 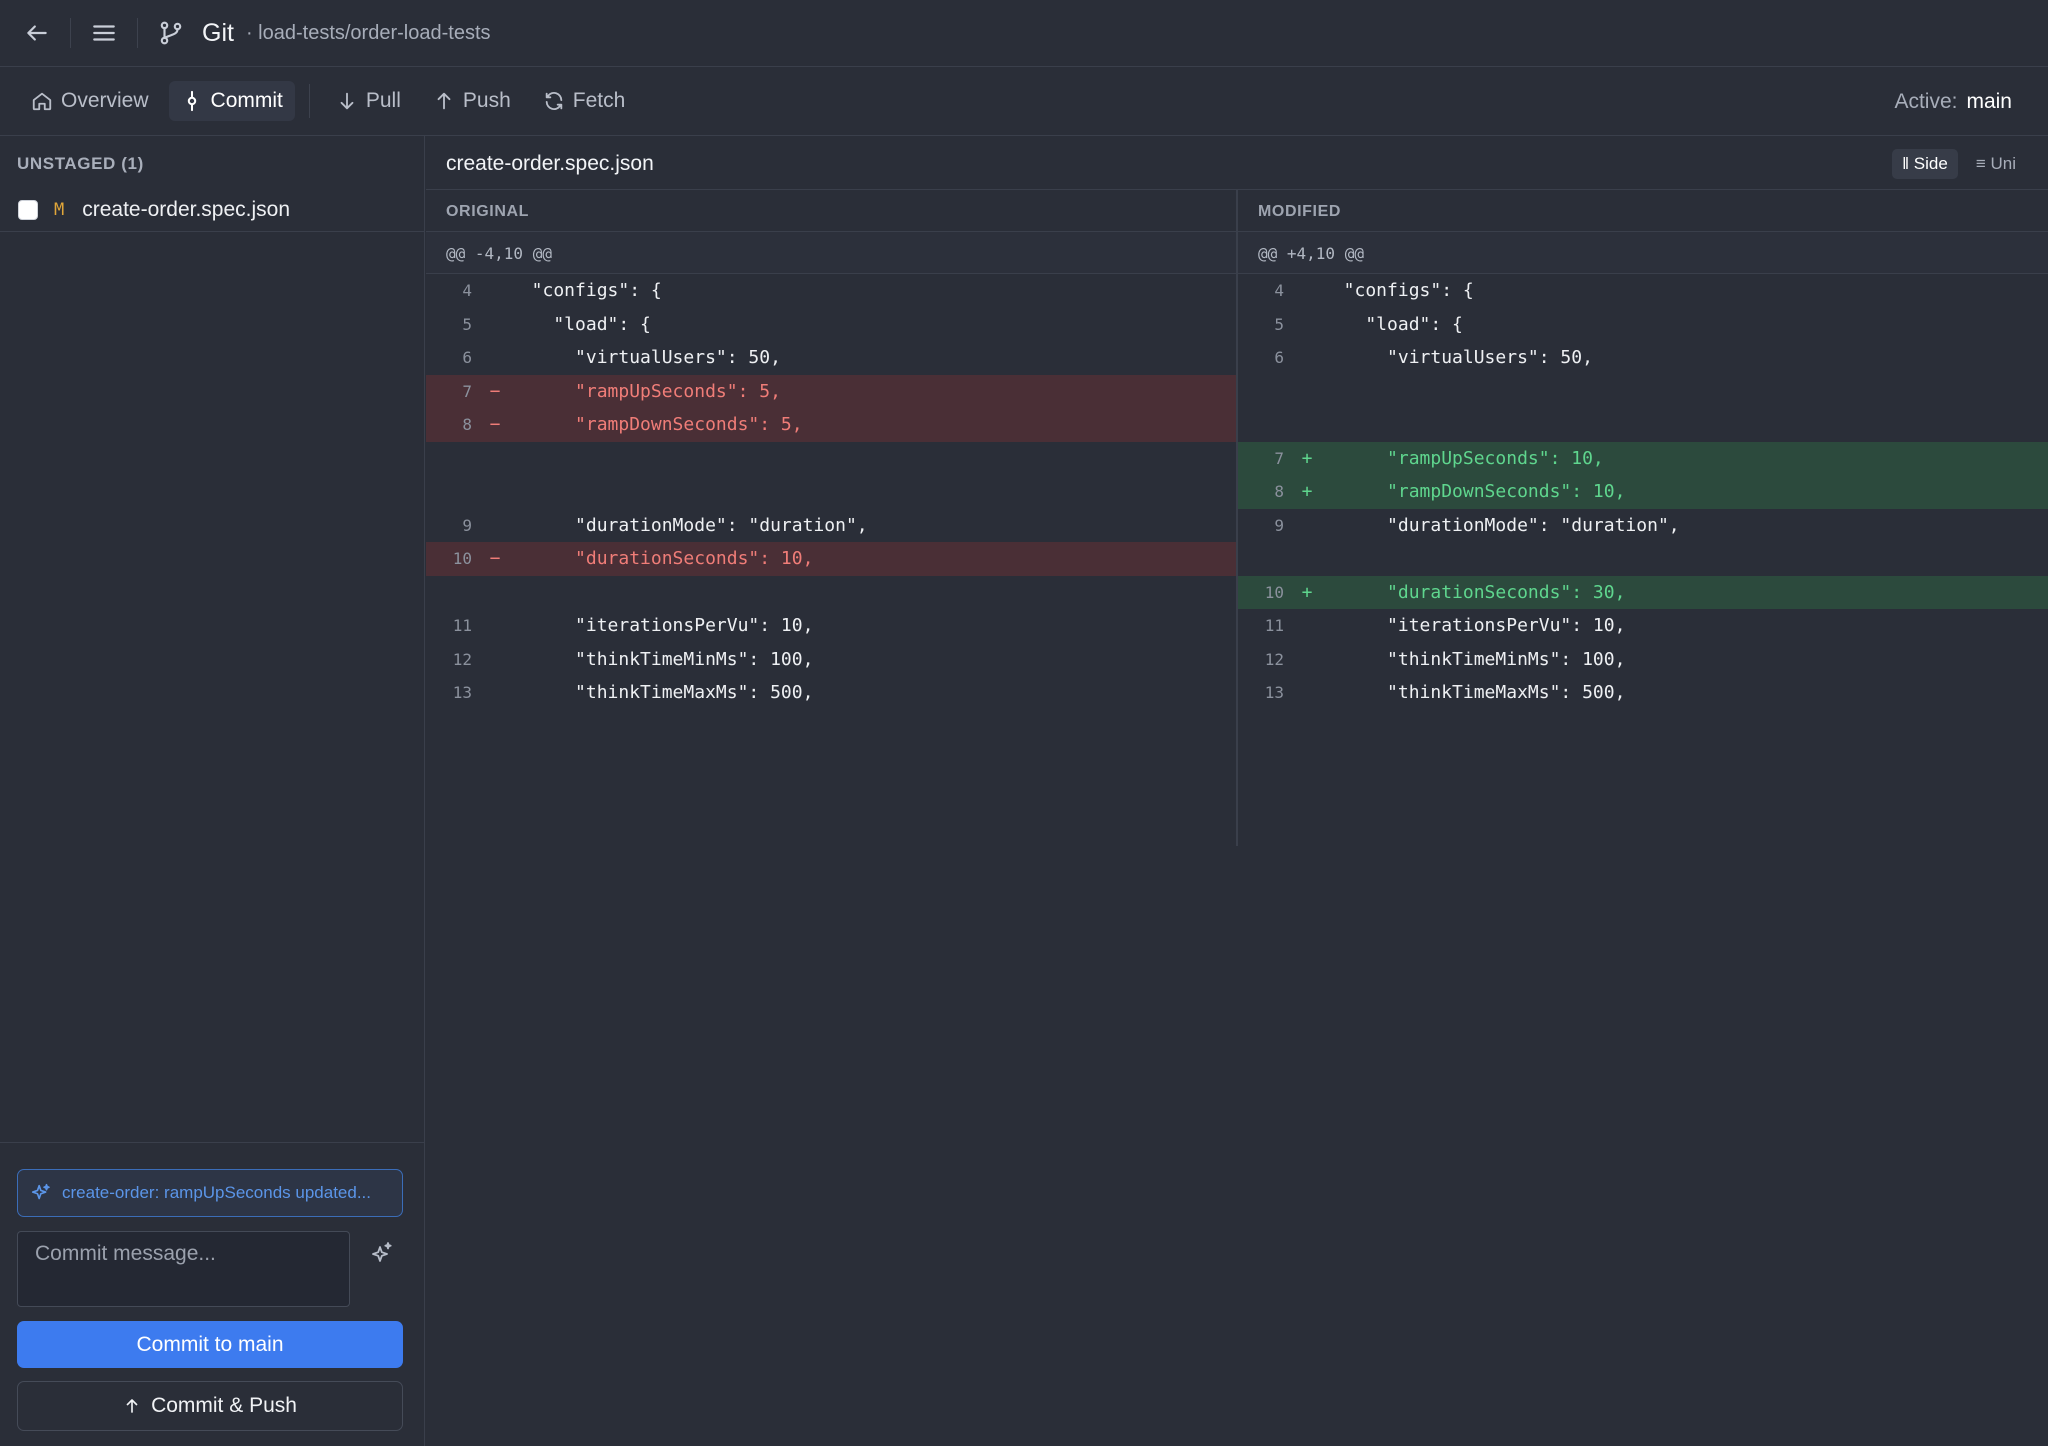 What do you see at coordinates (186, 209) in the screenshot?
I see `changed-file-name: create-order.spec.json` at bounding box center [186, 209].